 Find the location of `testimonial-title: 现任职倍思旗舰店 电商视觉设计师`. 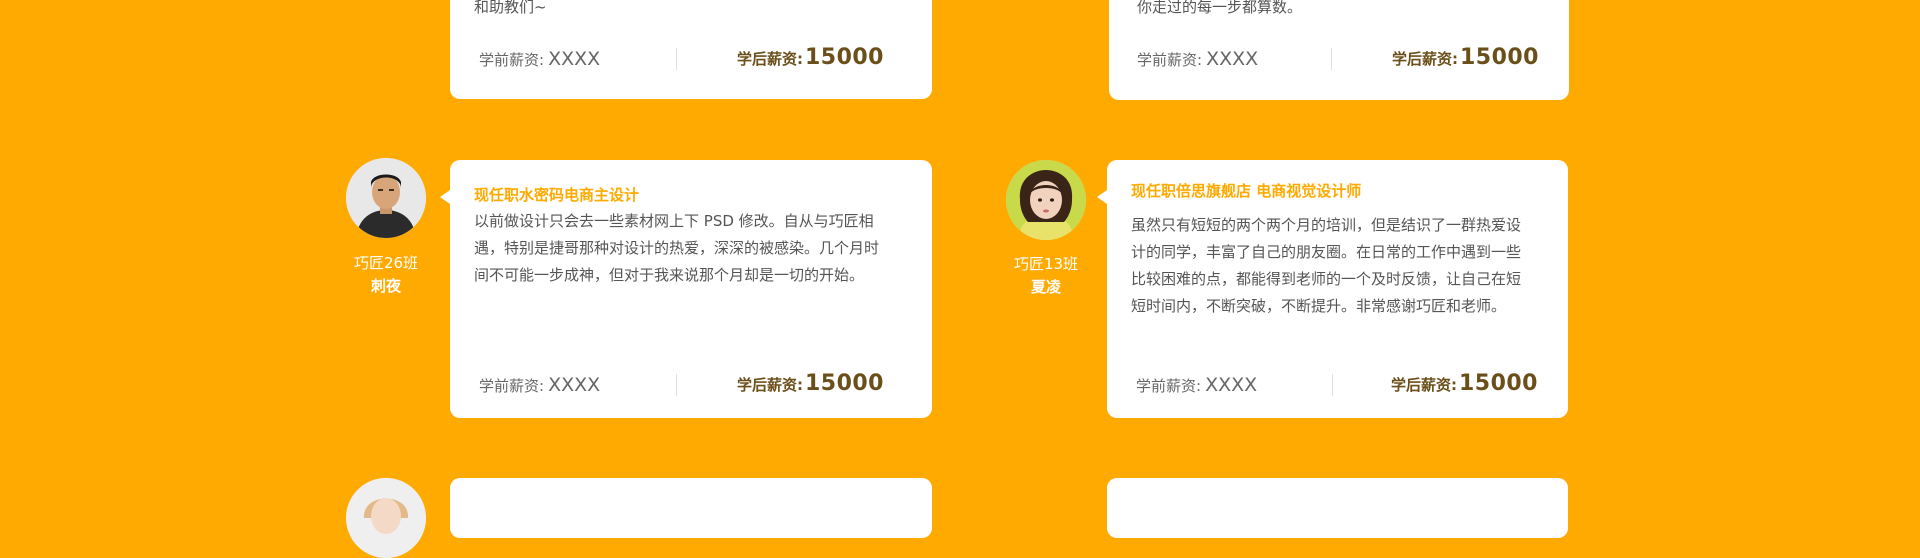

testimonial-title: 现任职倍思旗舰店 电商视觉设计师 is located at coordinates (1246, 191).